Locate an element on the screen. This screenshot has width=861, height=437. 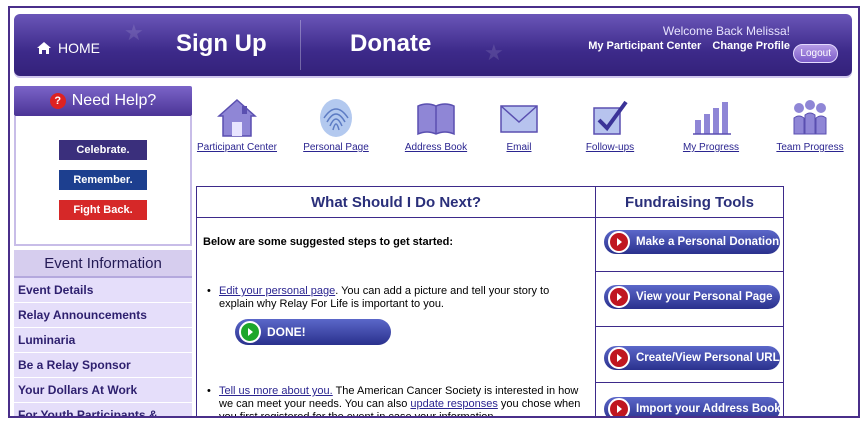
nav-address-book-label: Address Book is located at coordinates (436, 147).